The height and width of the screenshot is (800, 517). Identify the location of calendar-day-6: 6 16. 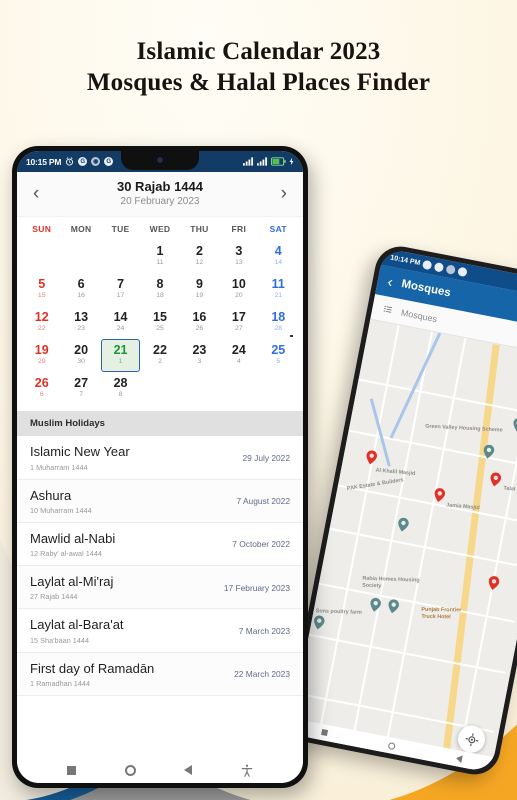
(80, 289).